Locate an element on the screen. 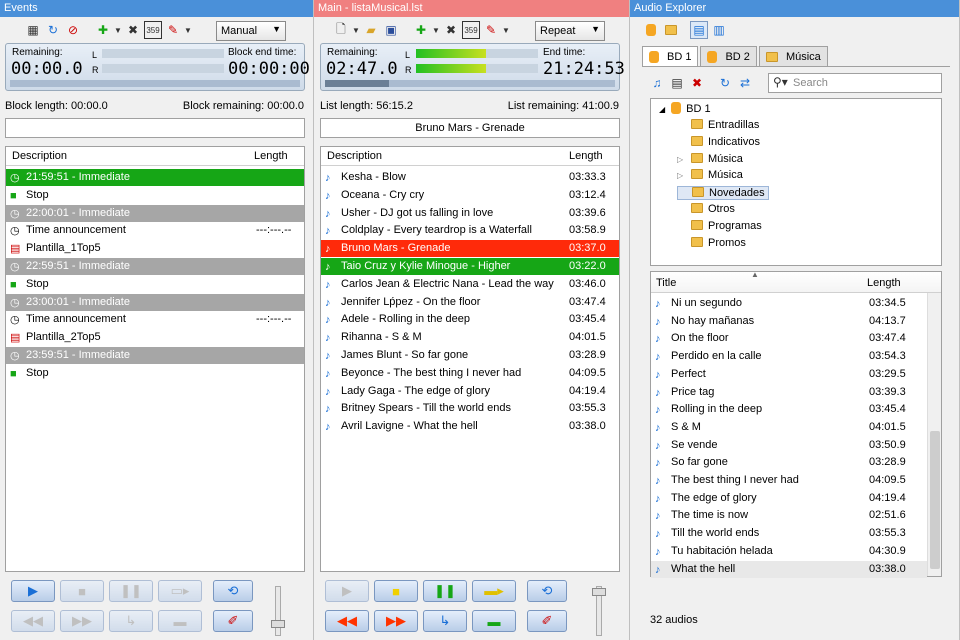 The width and height of the screenshot is (960, 640). volume-slider is located at coordinates (278, 611).